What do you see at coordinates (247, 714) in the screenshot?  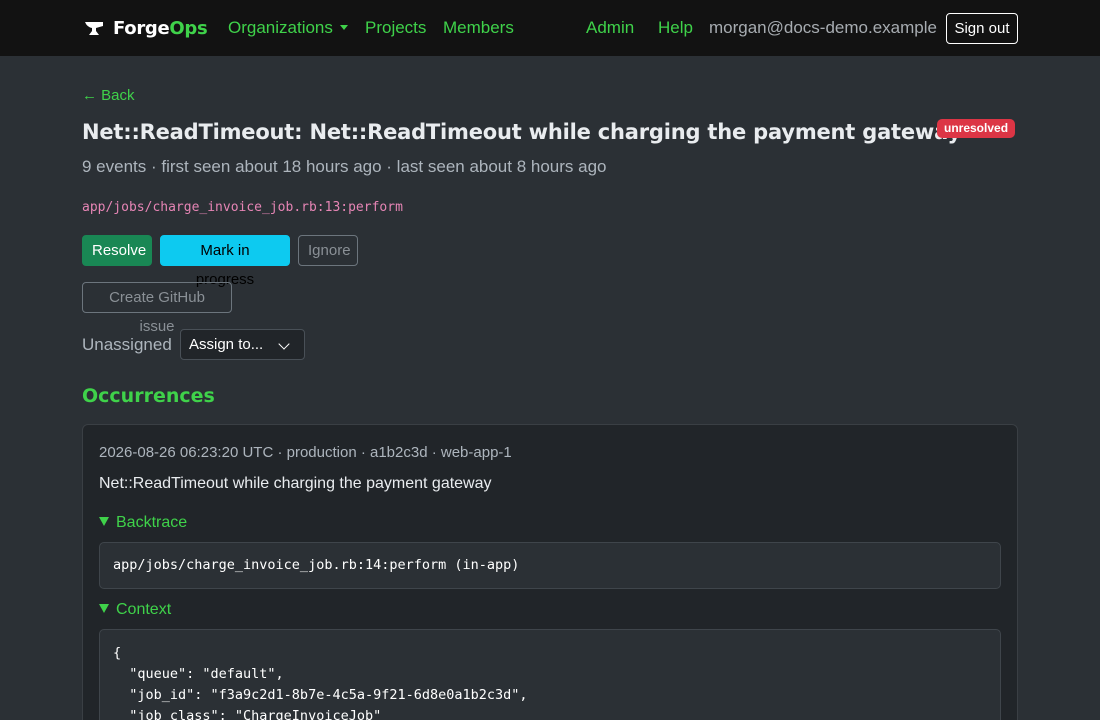 I see `context-line: "job_class": "ChargeInvoiceJob"` at bounding box center [247, 714].